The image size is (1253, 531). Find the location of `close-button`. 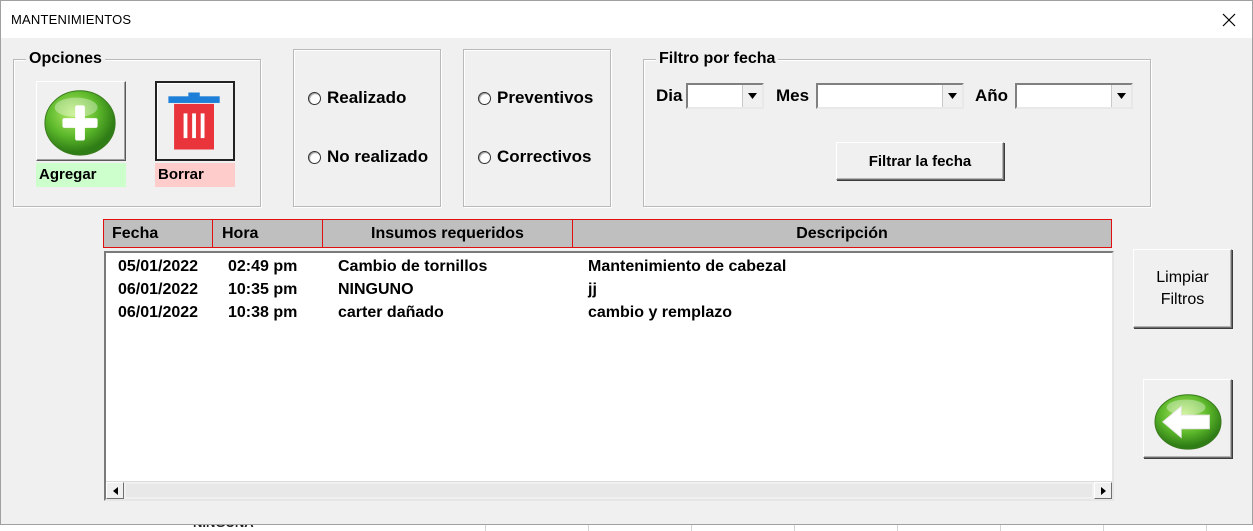

close-button is located at coordinates (1229, 19).